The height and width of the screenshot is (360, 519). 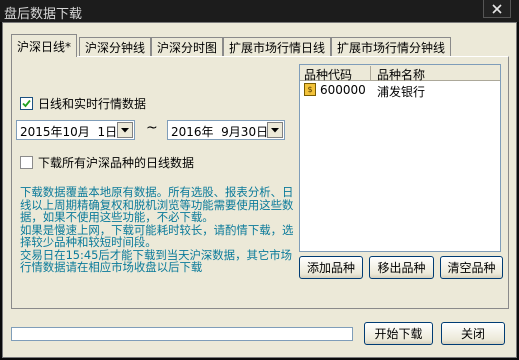 I want to click on daily-realtime-label: 日线和实时行情数据, so click(x=92, y=104).